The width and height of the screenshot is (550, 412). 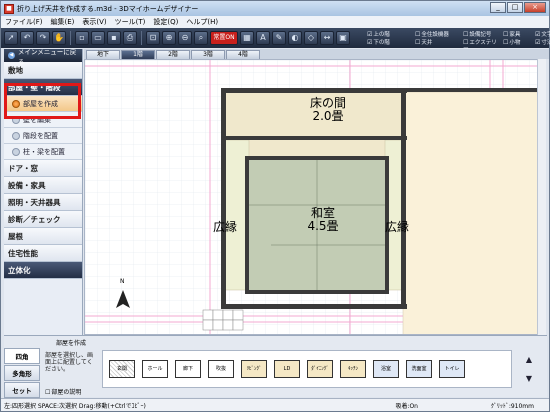 What do you see at coordinates (22, 390) in the screenshot?
I see `tab-set: セット` at bounding box center [22, 390].